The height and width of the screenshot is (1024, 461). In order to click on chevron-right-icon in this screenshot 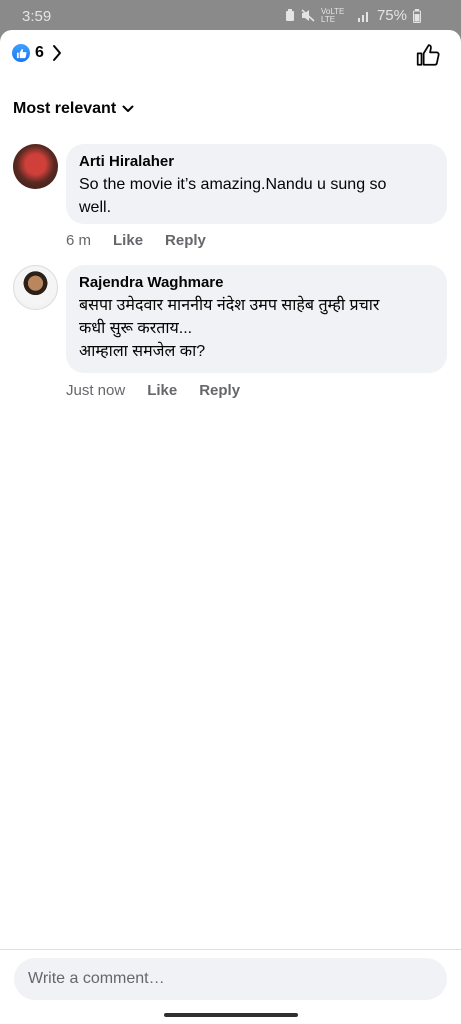, I will do `click(56, 53)`.